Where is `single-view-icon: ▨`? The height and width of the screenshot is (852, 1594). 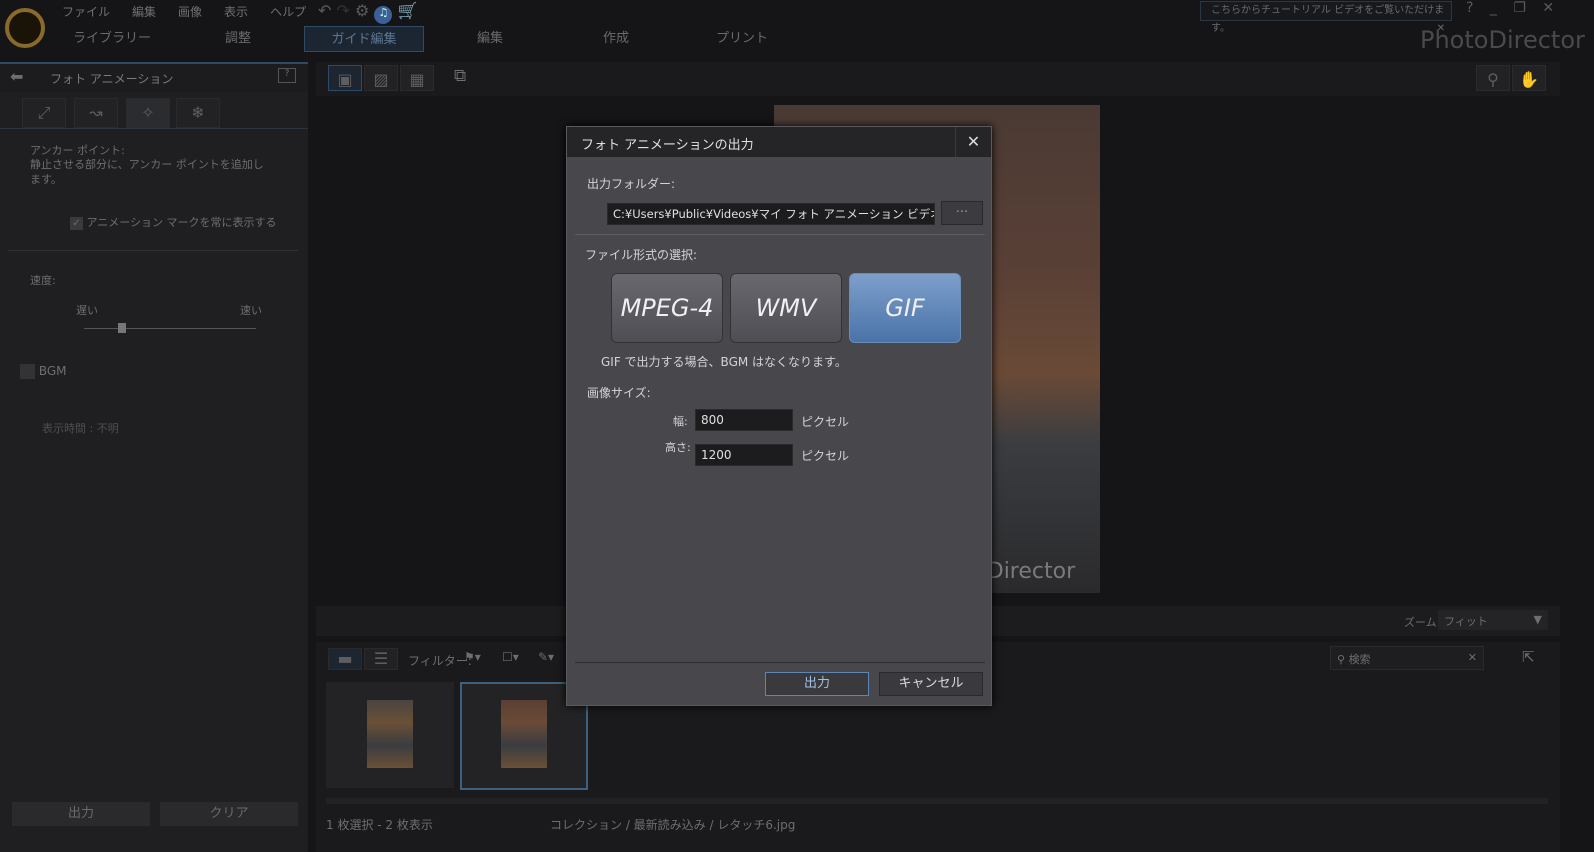
single-view-icon: ▨ is located at coordinates (381, 78).